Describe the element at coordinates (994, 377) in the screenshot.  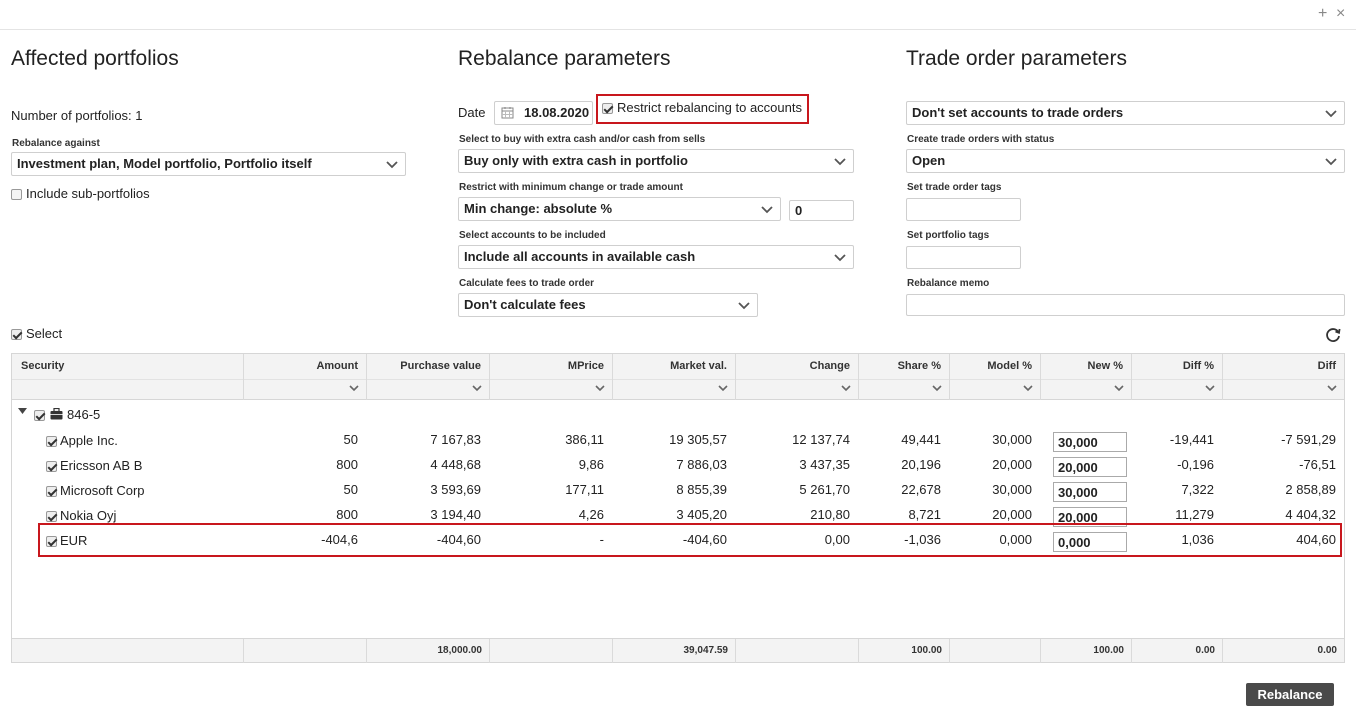
I see `column-header-model-pct: Model %` at that location.